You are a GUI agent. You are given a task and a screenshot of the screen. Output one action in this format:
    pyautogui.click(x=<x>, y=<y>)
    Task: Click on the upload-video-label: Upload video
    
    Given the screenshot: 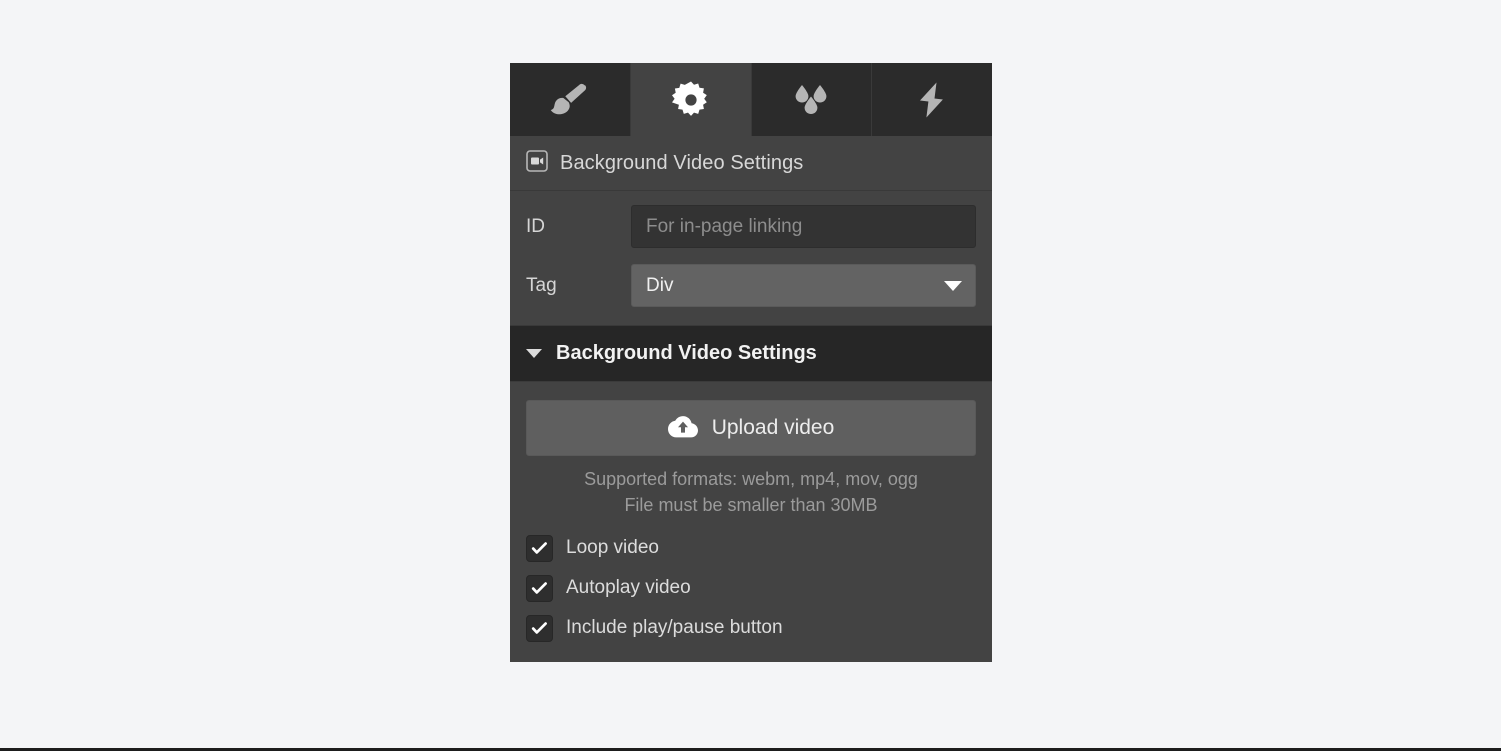 What is the action you would take?
    pyautogui.click(x=773, y=427)
    